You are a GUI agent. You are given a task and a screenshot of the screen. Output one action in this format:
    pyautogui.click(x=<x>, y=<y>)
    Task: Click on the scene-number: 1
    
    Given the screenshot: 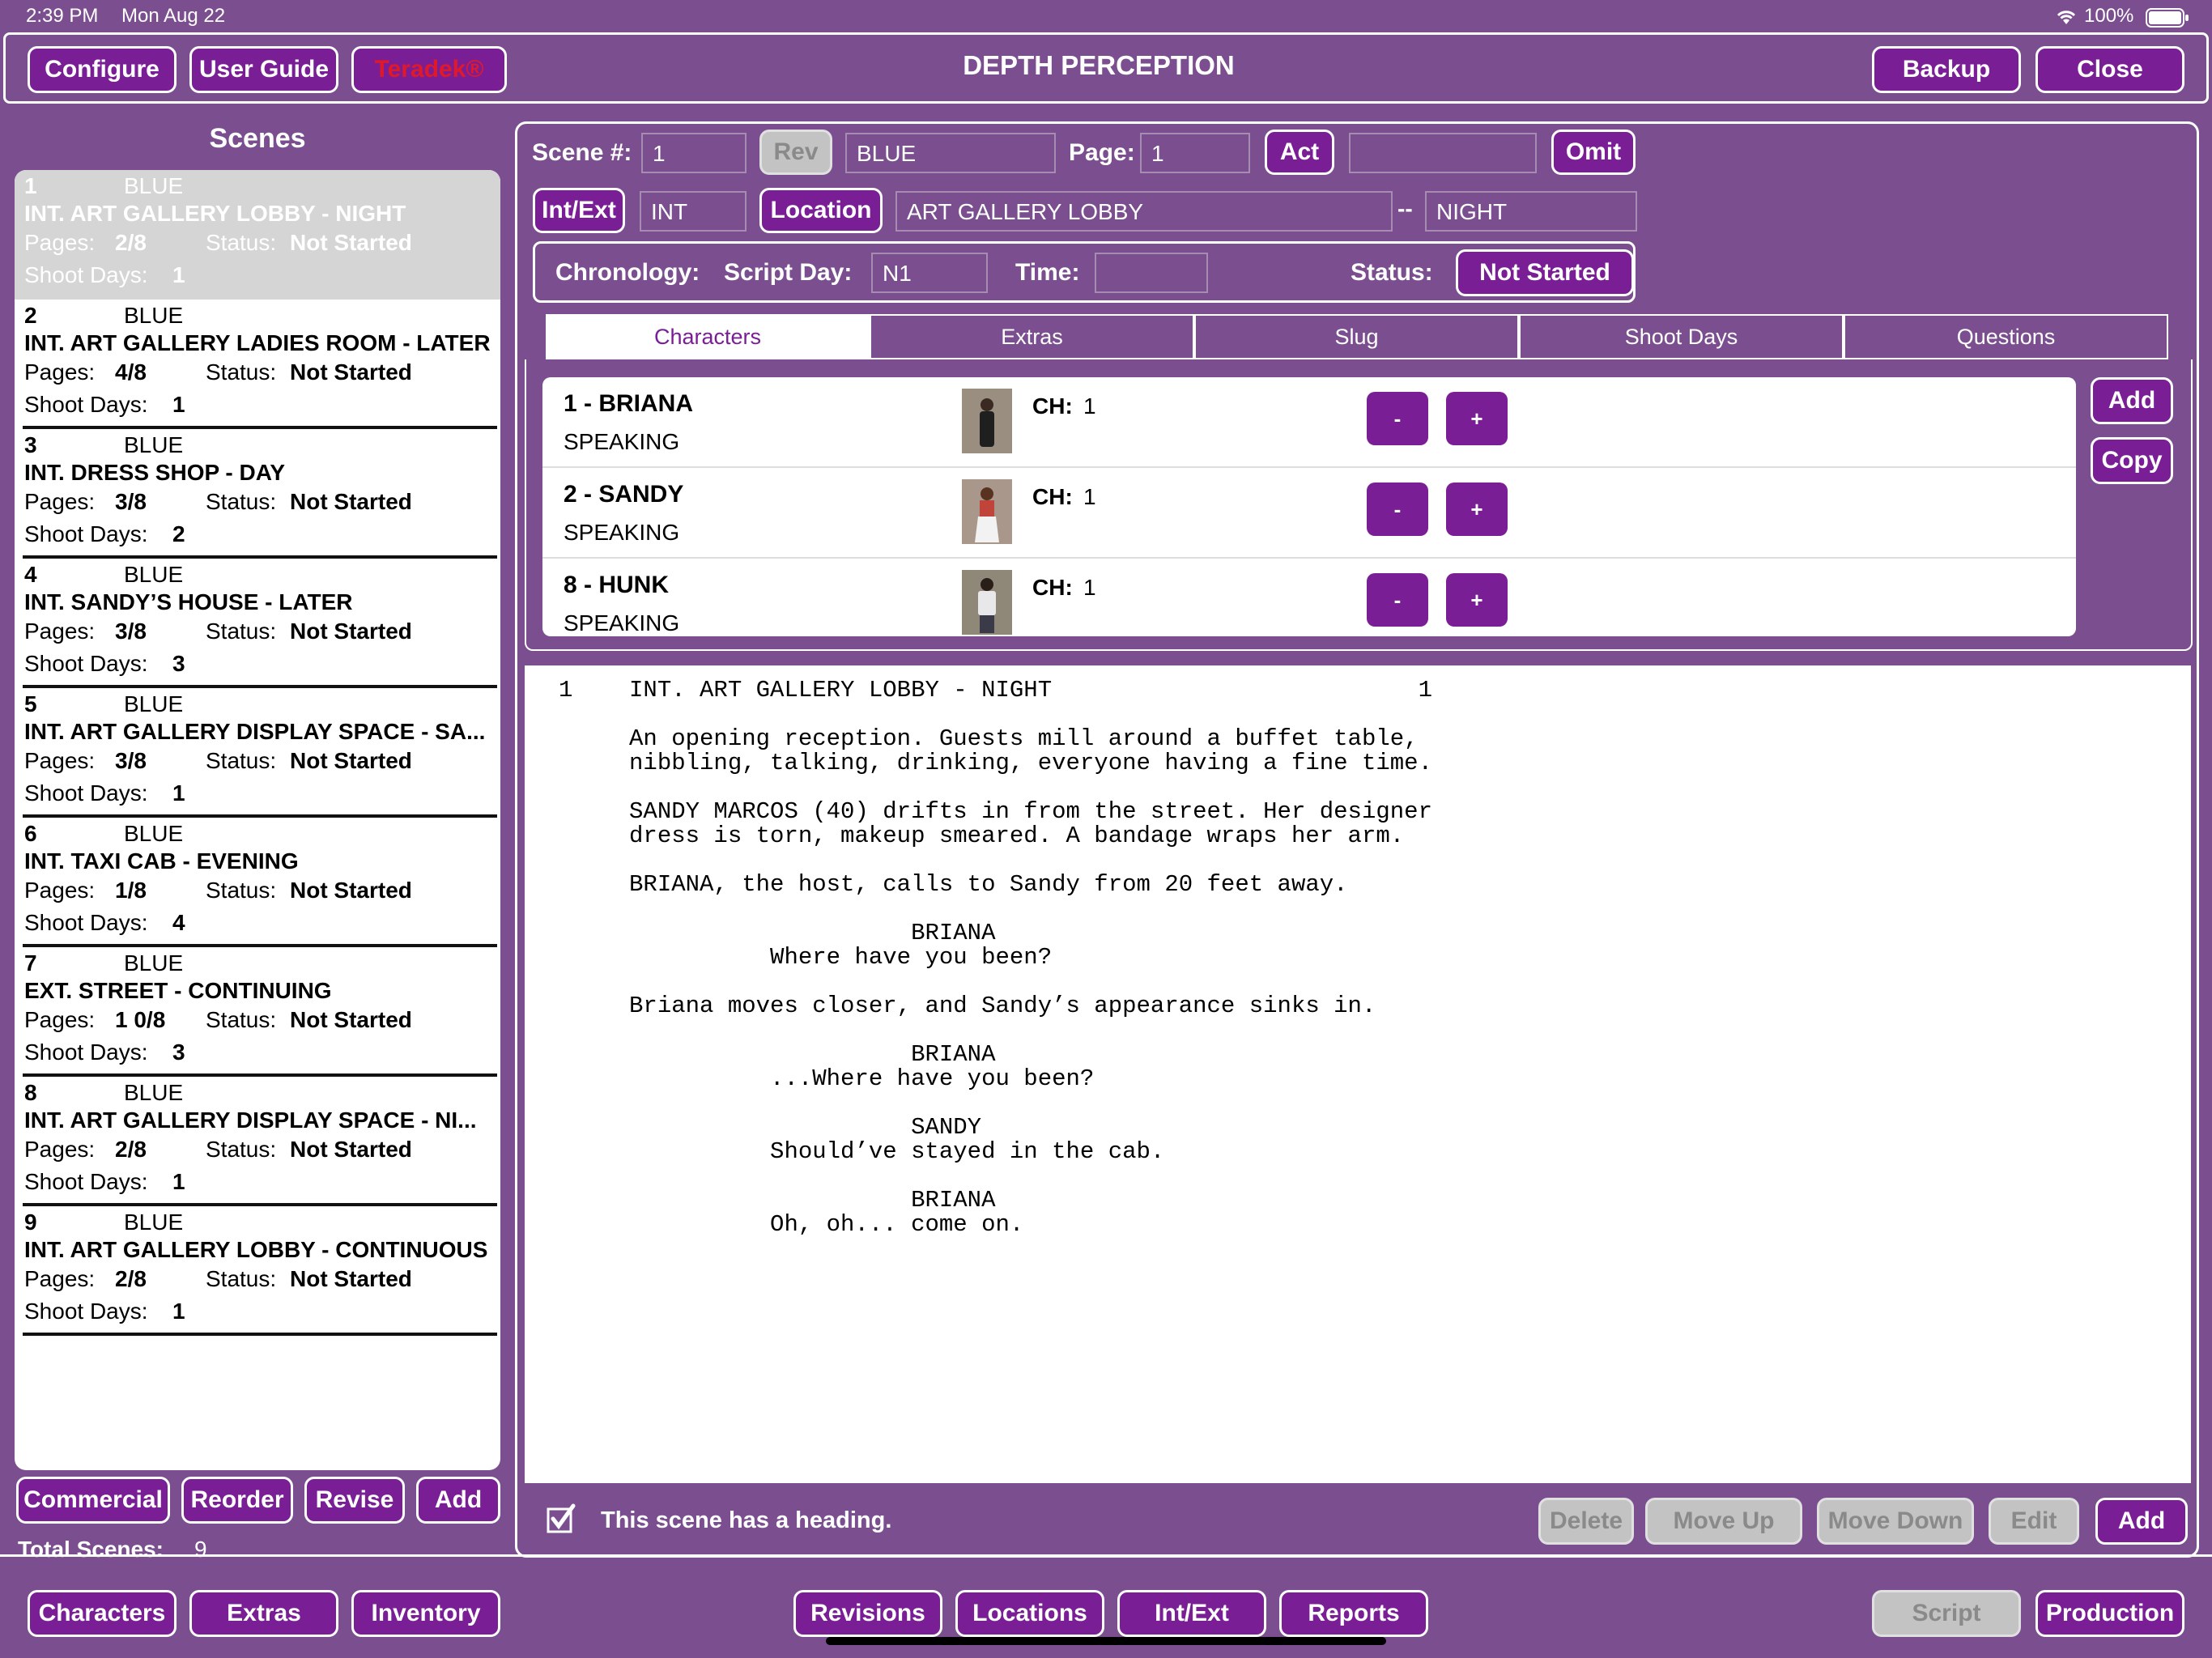 What is the action you would take?
    pyautogui.click(x=31, y=185)
    